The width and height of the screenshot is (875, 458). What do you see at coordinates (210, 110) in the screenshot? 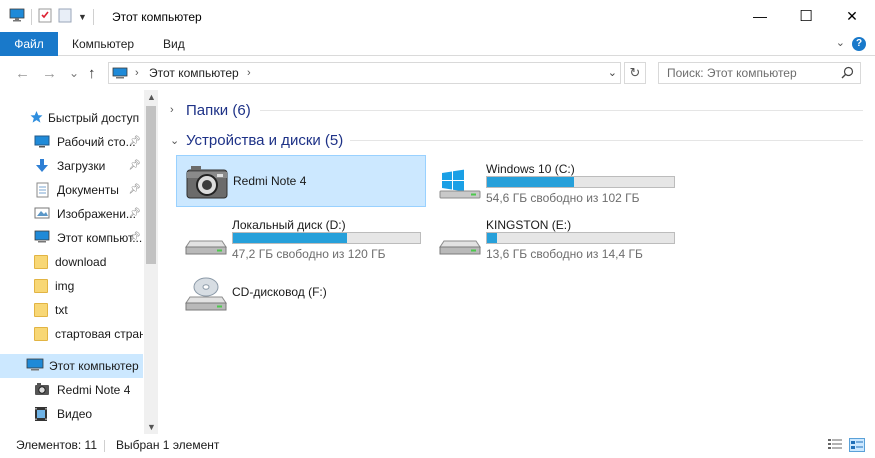
I see `group-folders: › Папки (6)` at bounding box center [210, 110].